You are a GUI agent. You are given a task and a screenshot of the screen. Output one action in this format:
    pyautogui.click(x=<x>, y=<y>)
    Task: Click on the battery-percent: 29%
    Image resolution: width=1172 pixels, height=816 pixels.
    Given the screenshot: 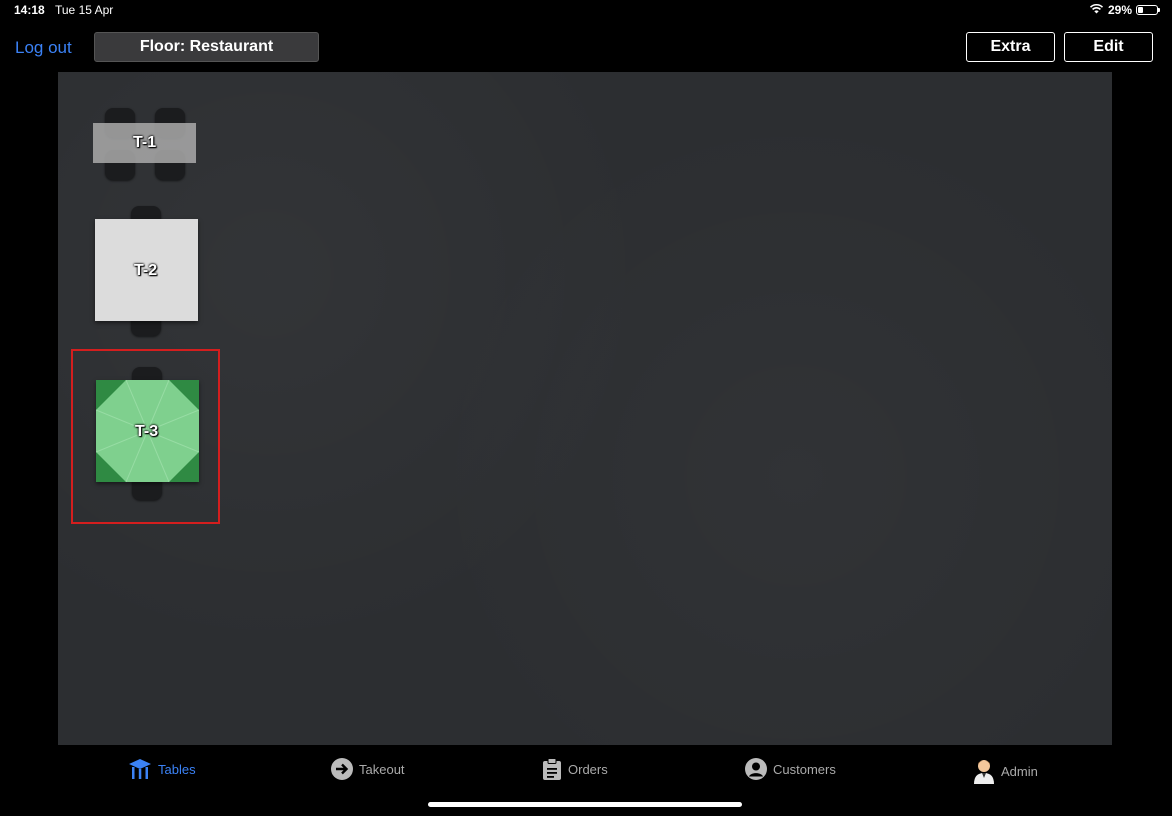 What is the action you would take?
    pyautogui.click(x=1119, y=10)
    